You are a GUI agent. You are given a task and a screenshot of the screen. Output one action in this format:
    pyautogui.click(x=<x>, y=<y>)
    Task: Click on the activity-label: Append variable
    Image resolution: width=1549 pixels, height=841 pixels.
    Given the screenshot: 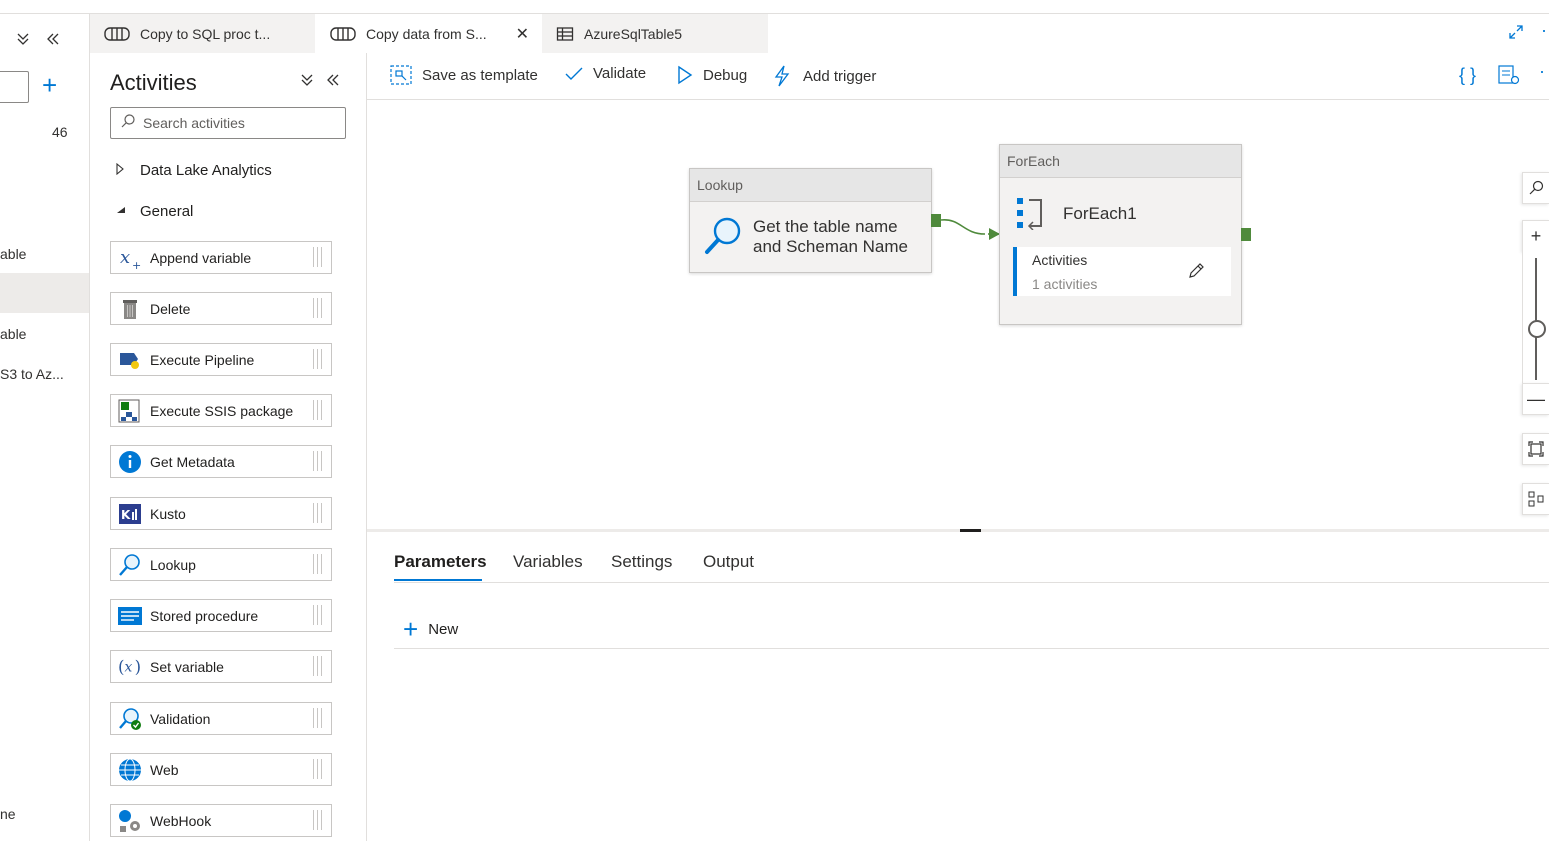 What is the action you would take?
    pyautogui.click(x=201, y=257)
    